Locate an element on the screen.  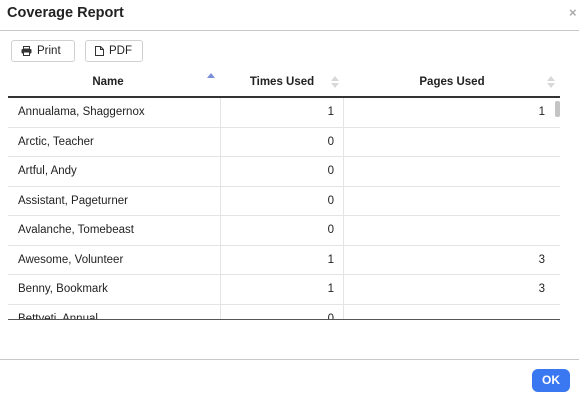
pdf-button-label: PDF is located at coordinates (120, 51).